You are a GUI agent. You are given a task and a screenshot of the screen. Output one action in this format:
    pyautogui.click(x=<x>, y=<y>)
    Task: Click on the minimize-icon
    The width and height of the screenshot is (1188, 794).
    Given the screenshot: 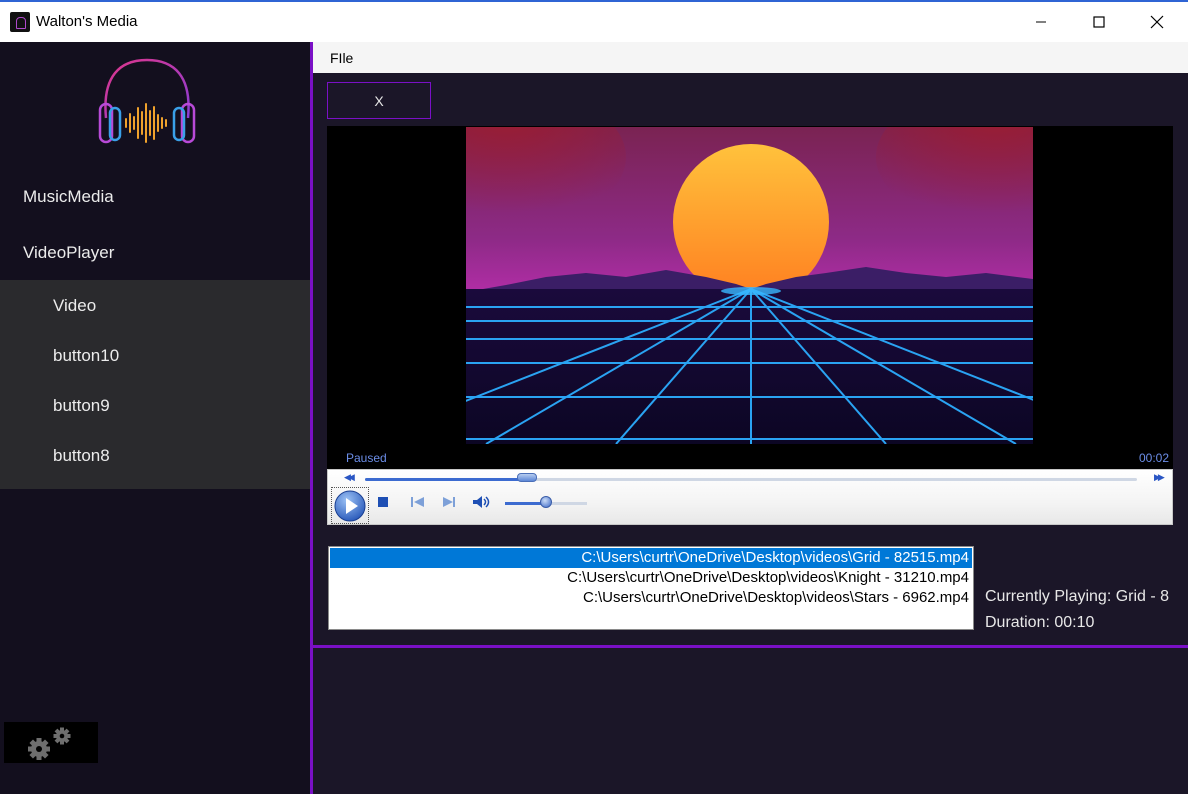 What is the action you would take?
    pyautogui.click(x=1041, y=22)
    